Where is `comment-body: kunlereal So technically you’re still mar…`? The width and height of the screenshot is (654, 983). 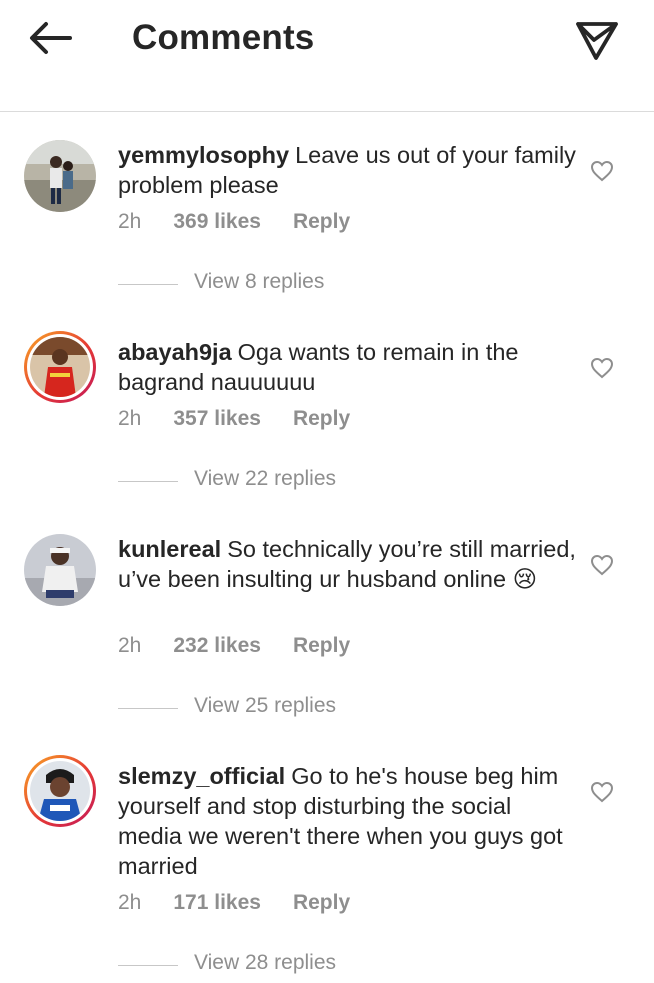 comment-body: kunlereal So technically you’re still mar… is located at coordinates (348, 564).